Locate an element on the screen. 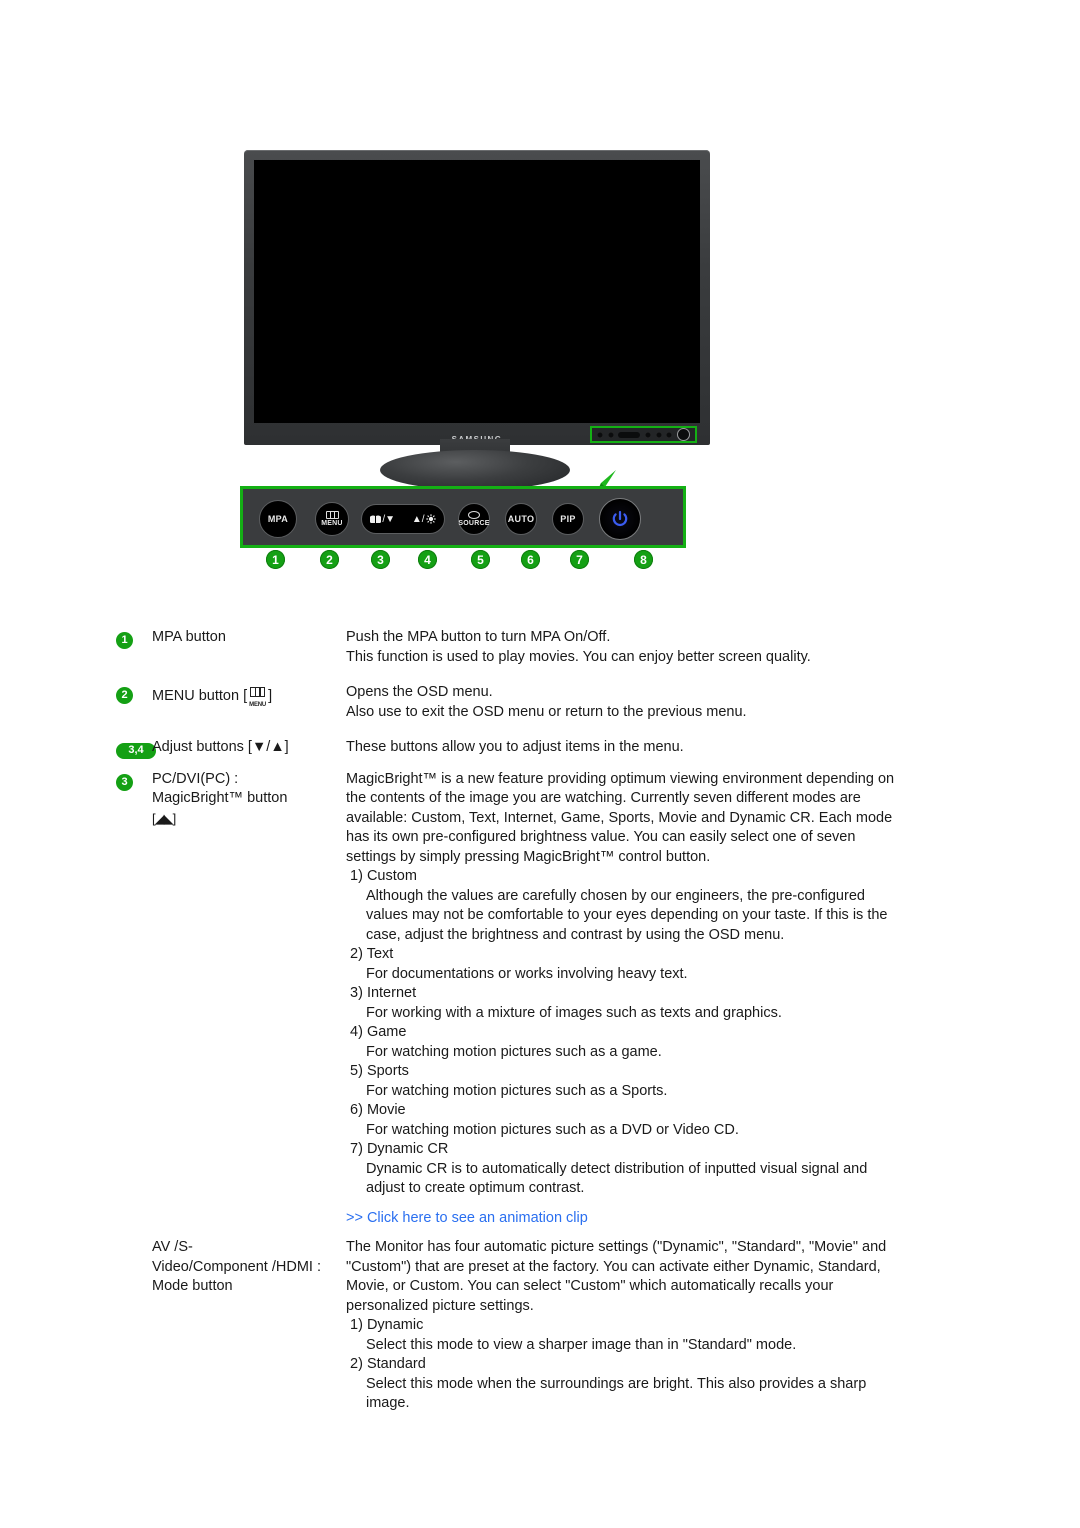 The height and width of the screenshot is (1528, 1080). magicbright-icon is located at coordinates (376, 519).